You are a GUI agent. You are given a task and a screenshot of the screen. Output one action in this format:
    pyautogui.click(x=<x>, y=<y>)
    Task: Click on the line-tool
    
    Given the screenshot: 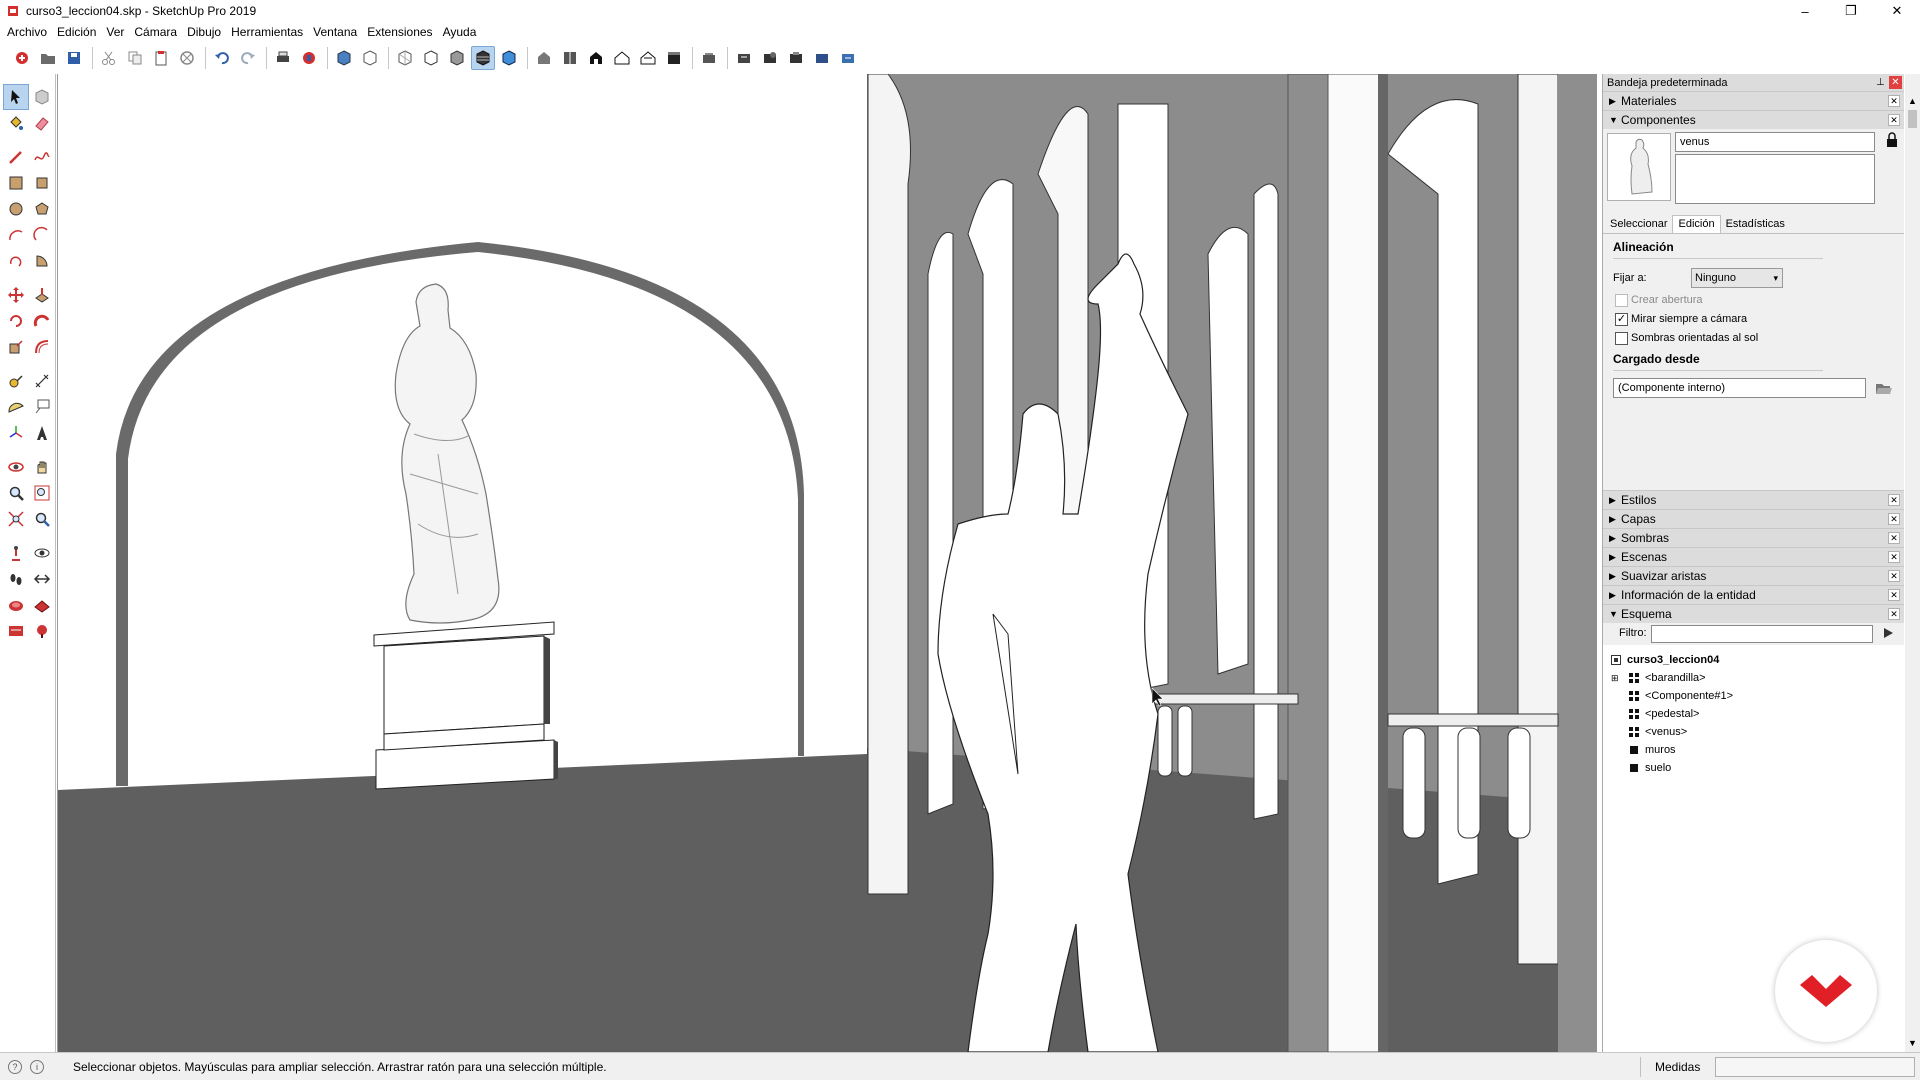 What is the action you would take?
    pyautogui.click(x=16, y=157)
    